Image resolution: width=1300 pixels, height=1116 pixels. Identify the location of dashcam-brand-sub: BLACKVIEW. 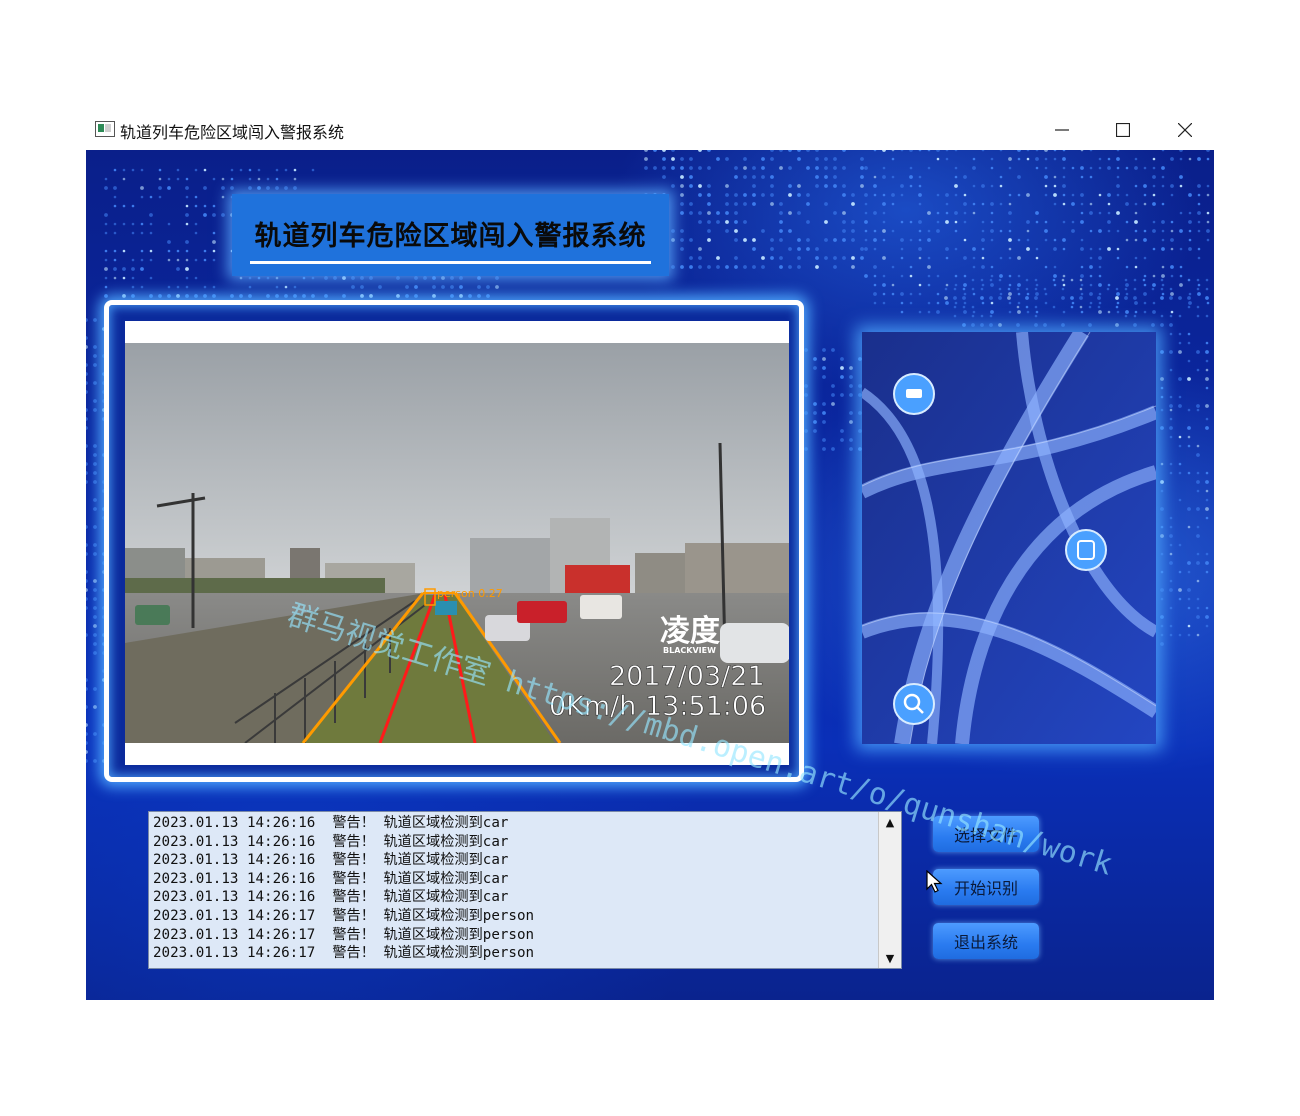
(689, 650).